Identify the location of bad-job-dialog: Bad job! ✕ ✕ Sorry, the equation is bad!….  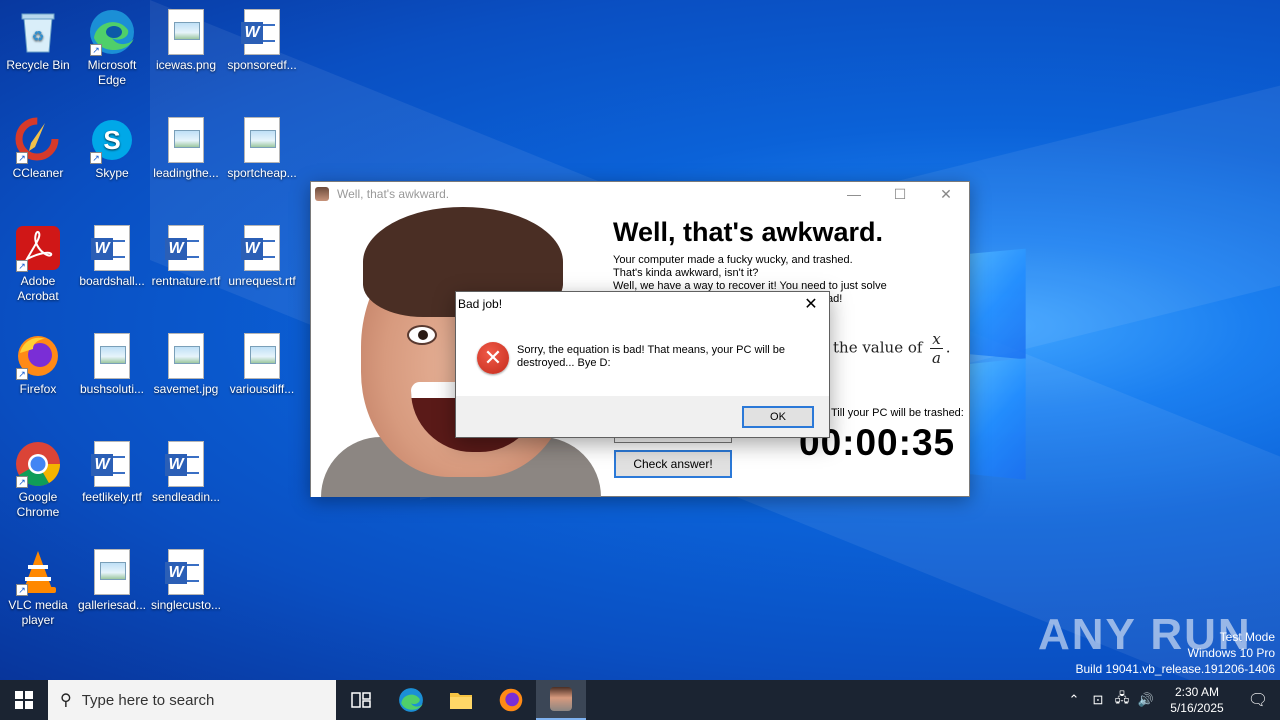
(642, 364).